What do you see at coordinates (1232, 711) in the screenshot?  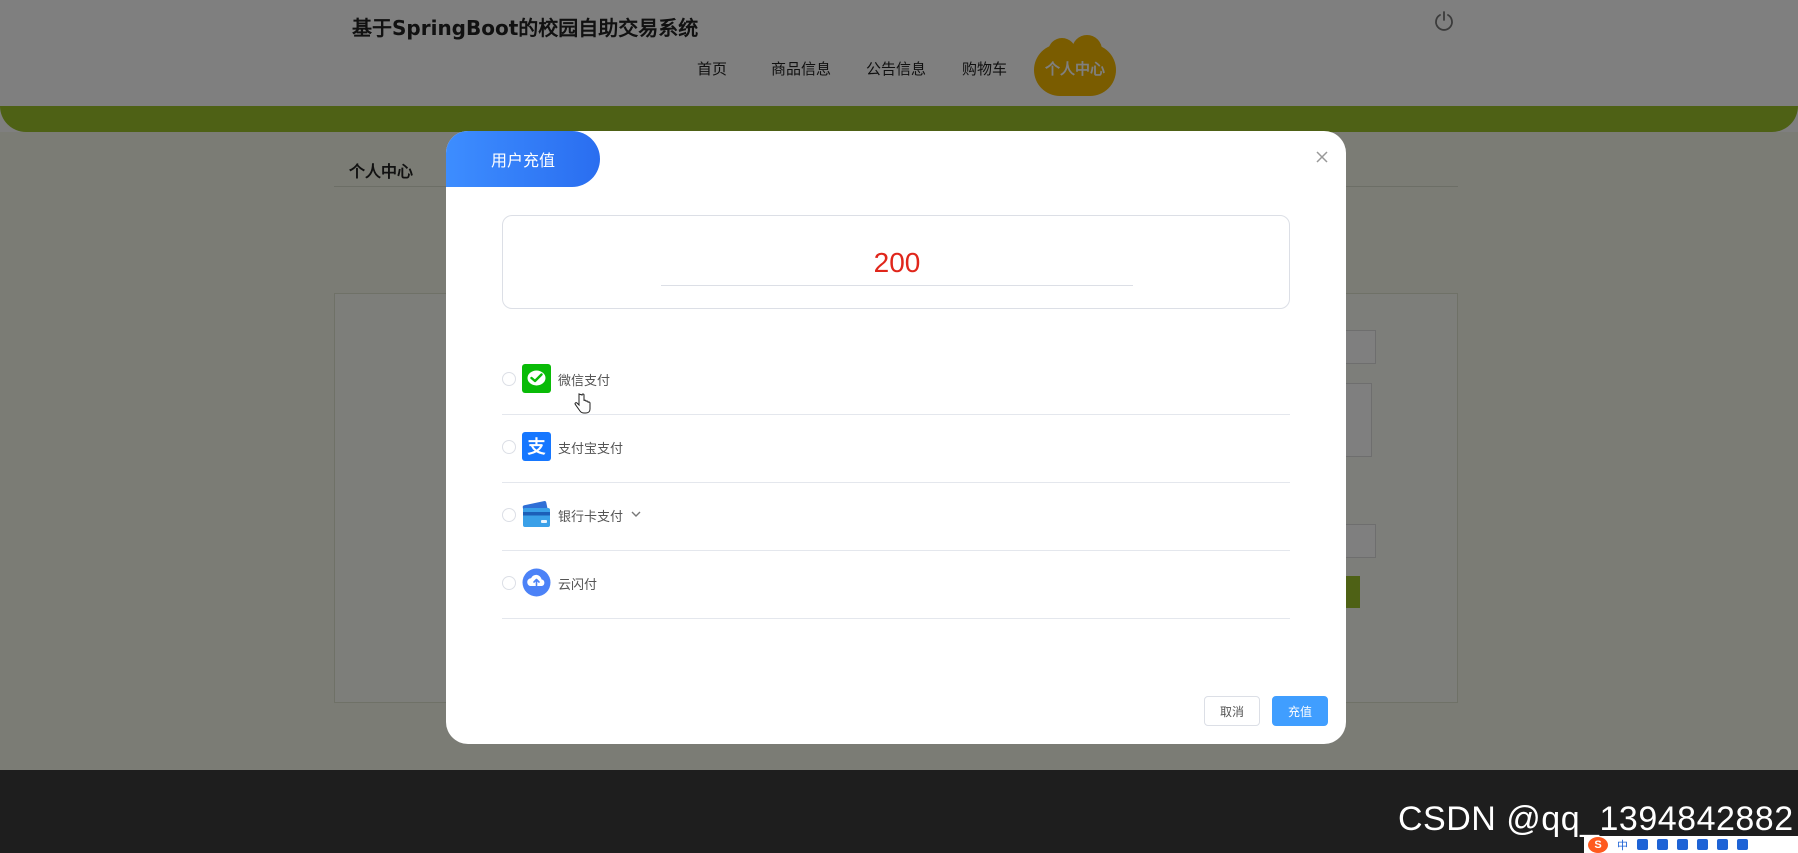 I see `cancel-button: 取消` at bounding box center [1232, 711].